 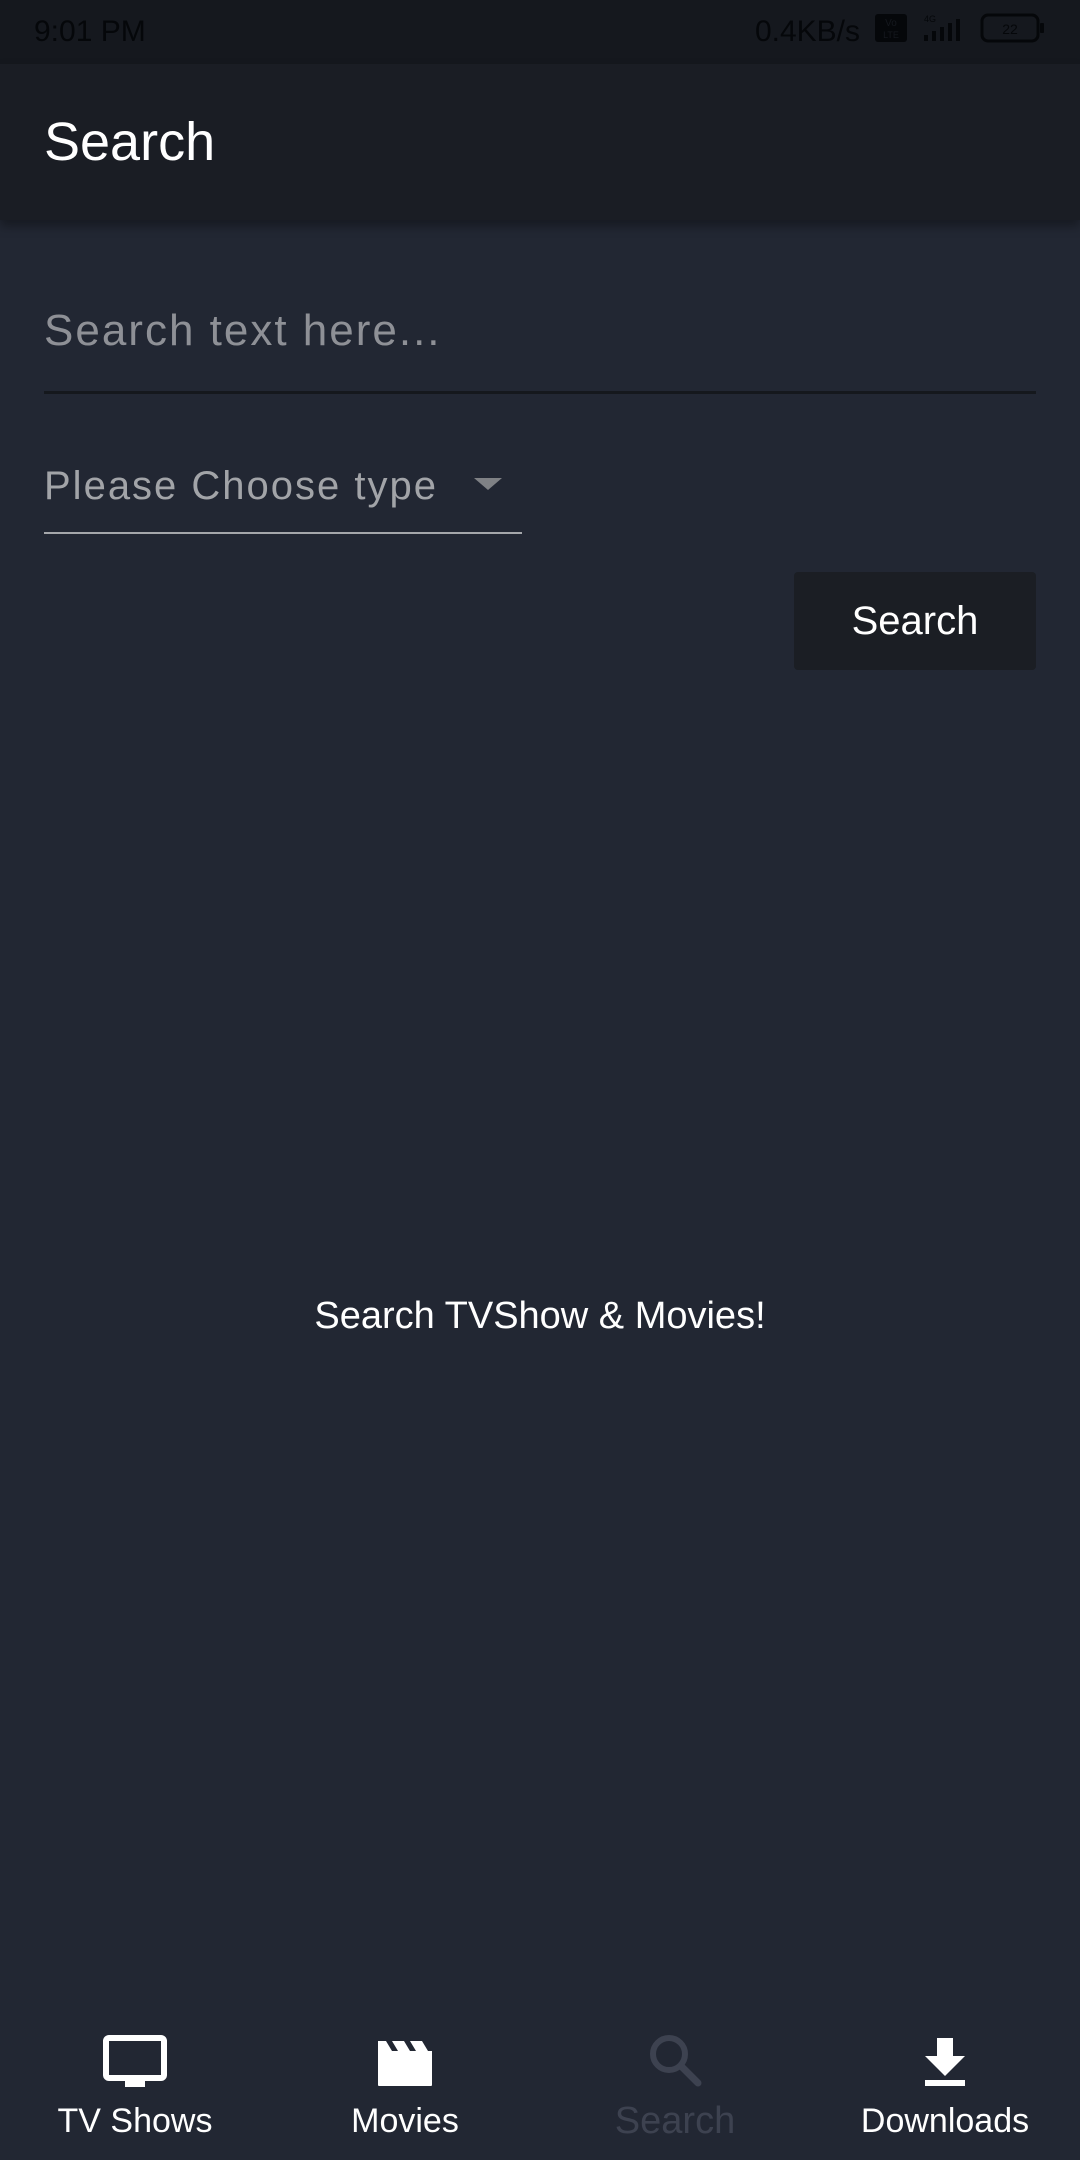 I want to click on search-button: Search, so click(x=915, y=621).